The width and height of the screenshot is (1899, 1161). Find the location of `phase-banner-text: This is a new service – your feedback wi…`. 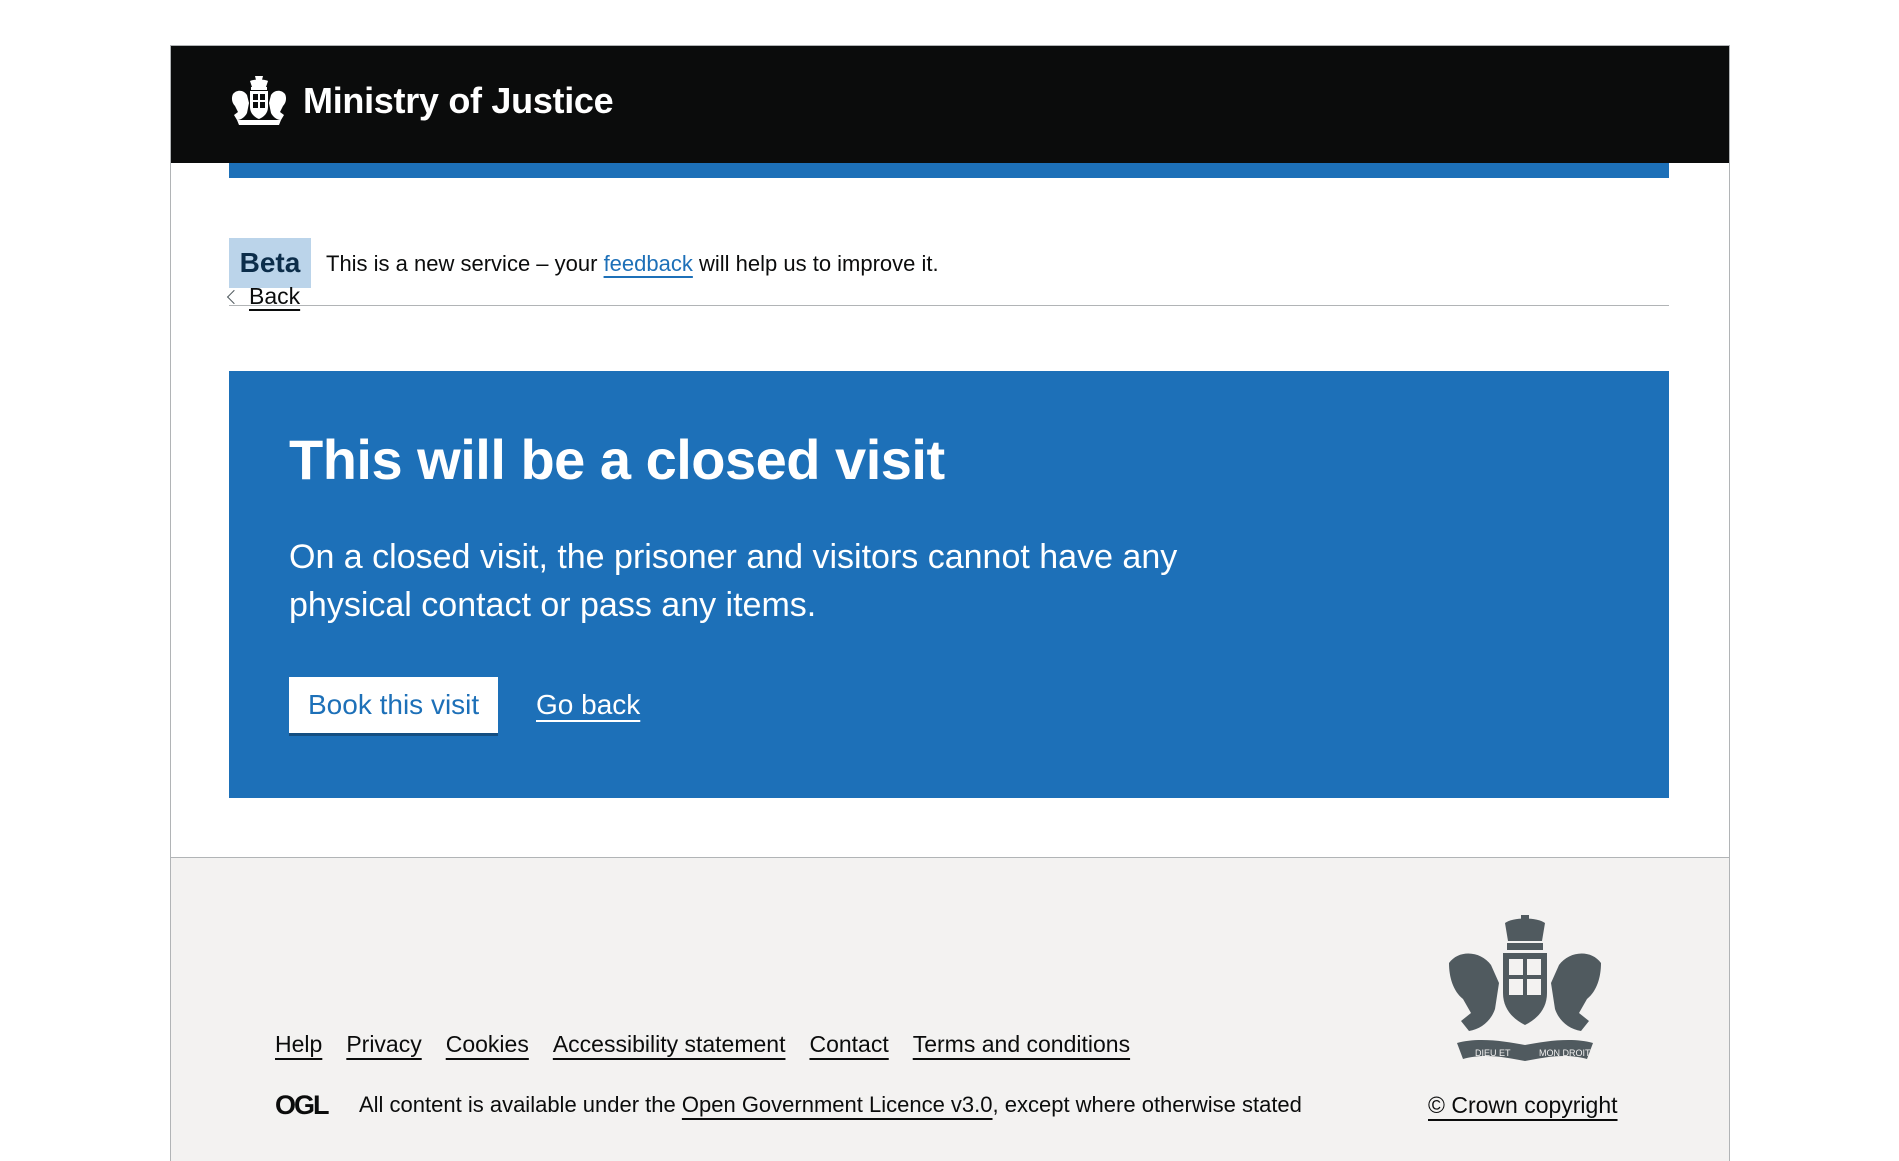

phase-banner-text: This is a new service – your feedback wi… is located at coordinates (632, 264).